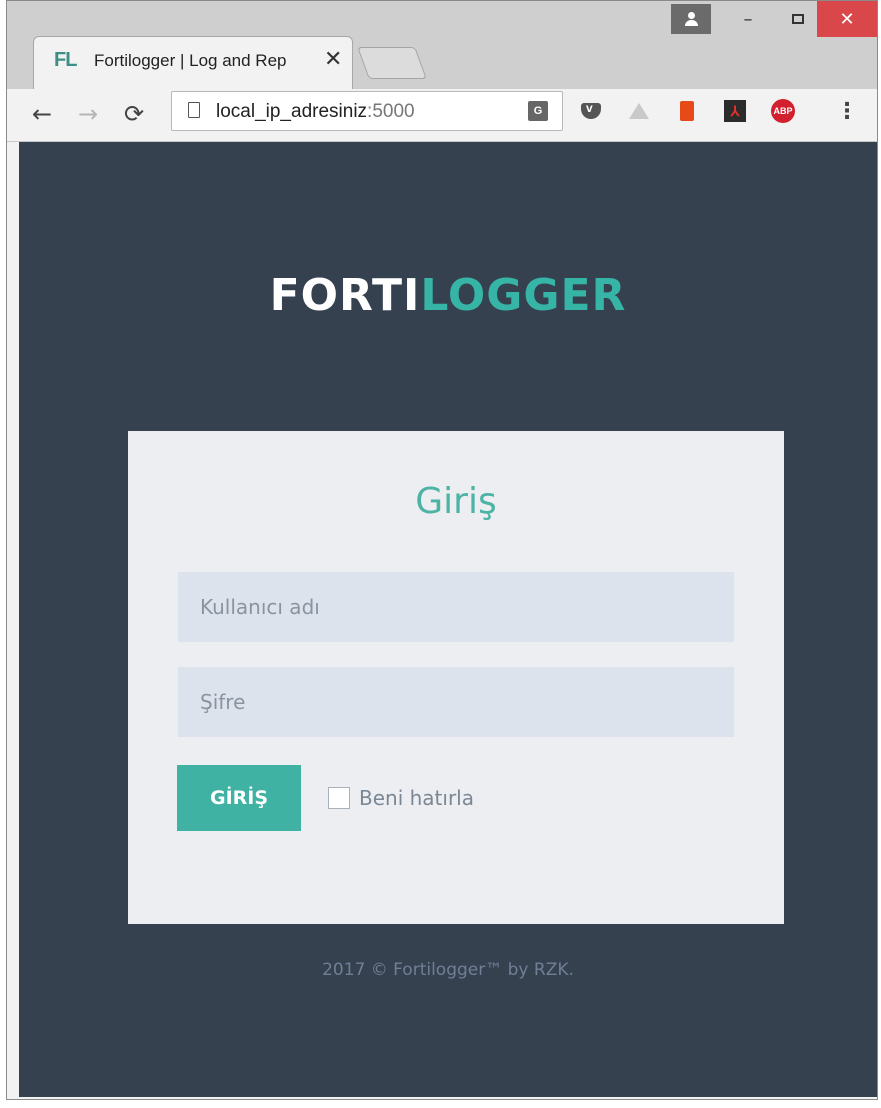 Image resolution: width=881 pixels, height=1108 pixels. Describe the element at coordinates (42, 114) in the screenshot. I see `back-icon: ←` at that location.